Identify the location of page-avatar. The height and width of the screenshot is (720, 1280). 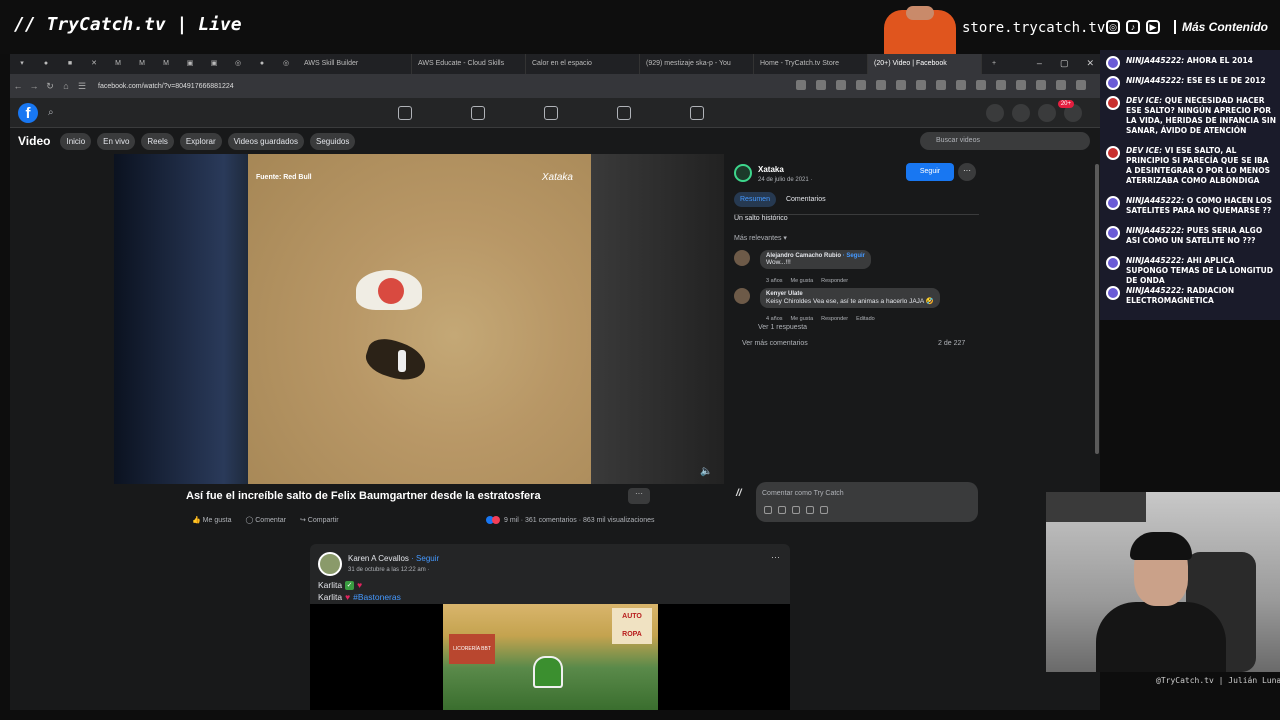
(743, 173).